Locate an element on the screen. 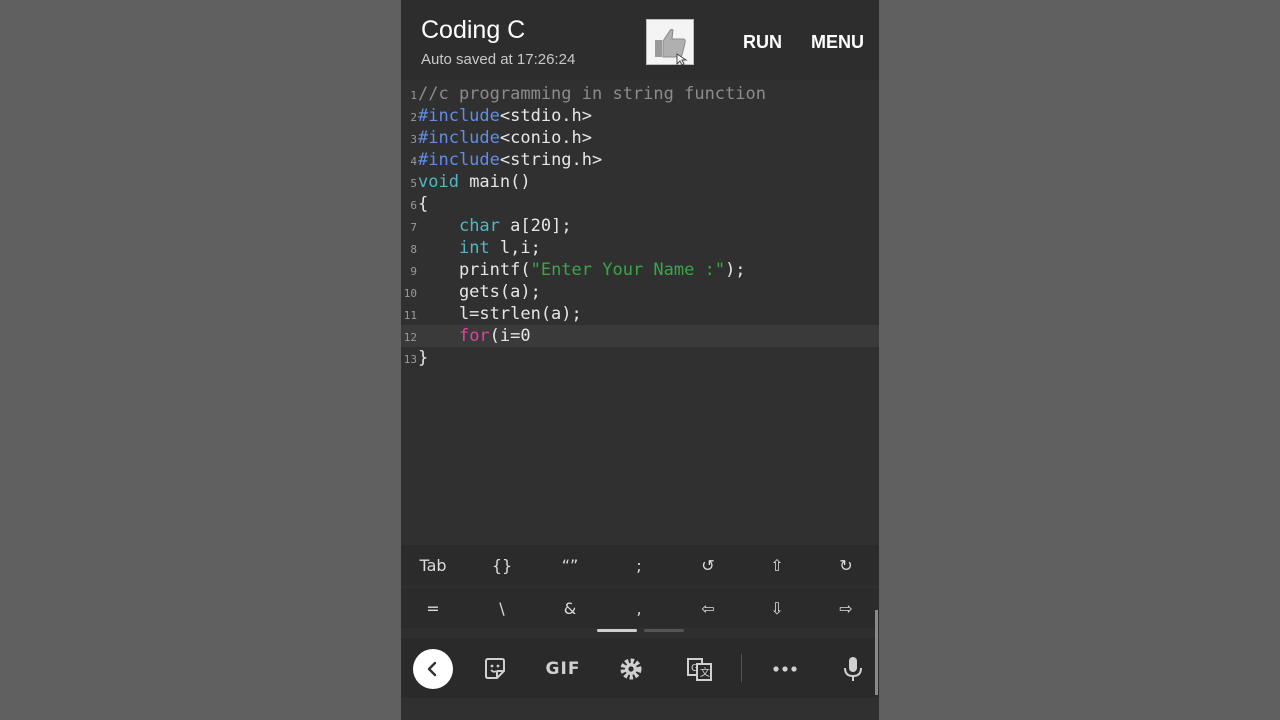  code-line: 1//c programming in string function is located at coordinates (640, 94).